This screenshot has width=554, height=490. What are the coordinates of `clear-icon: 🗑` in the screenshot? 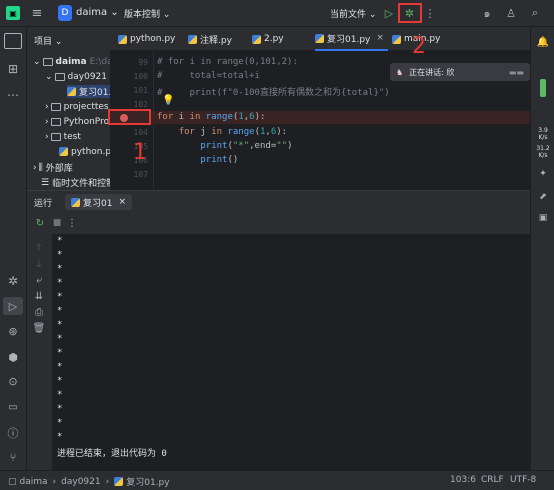 It's located at (39, 328).